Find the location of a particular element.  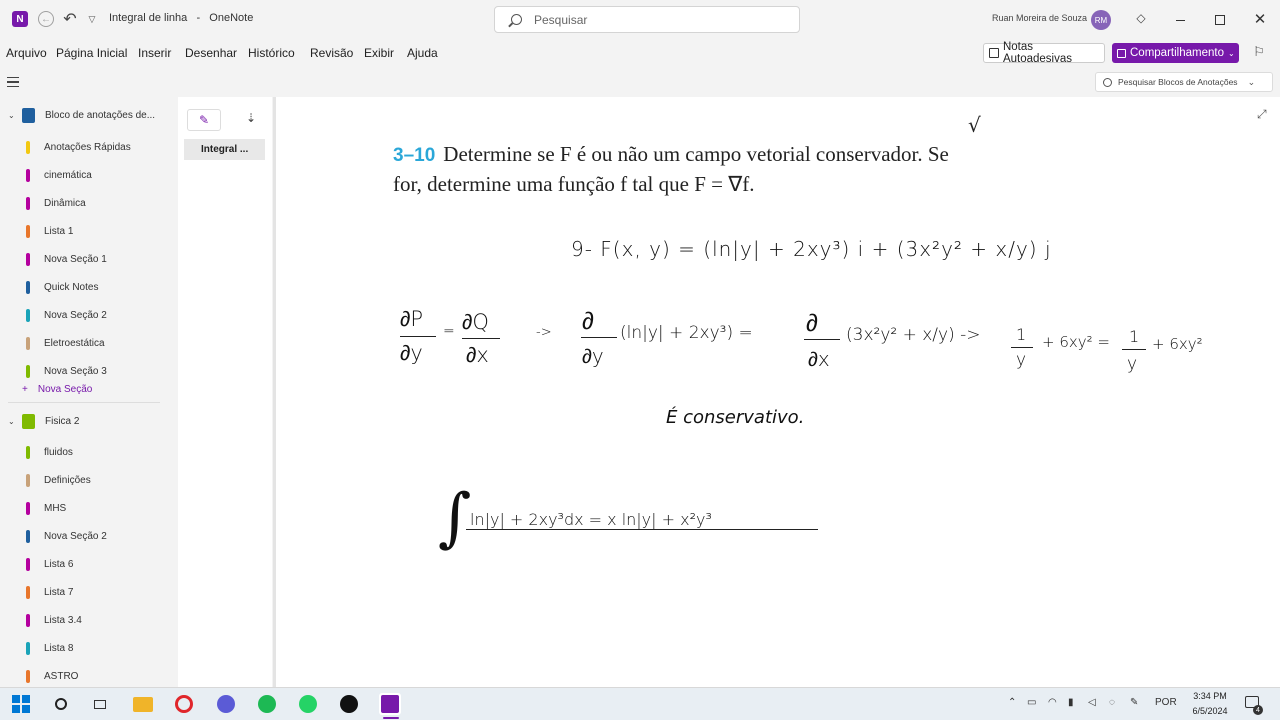

section-item: Anotações Rápidas is located at coordinates (88, 147).